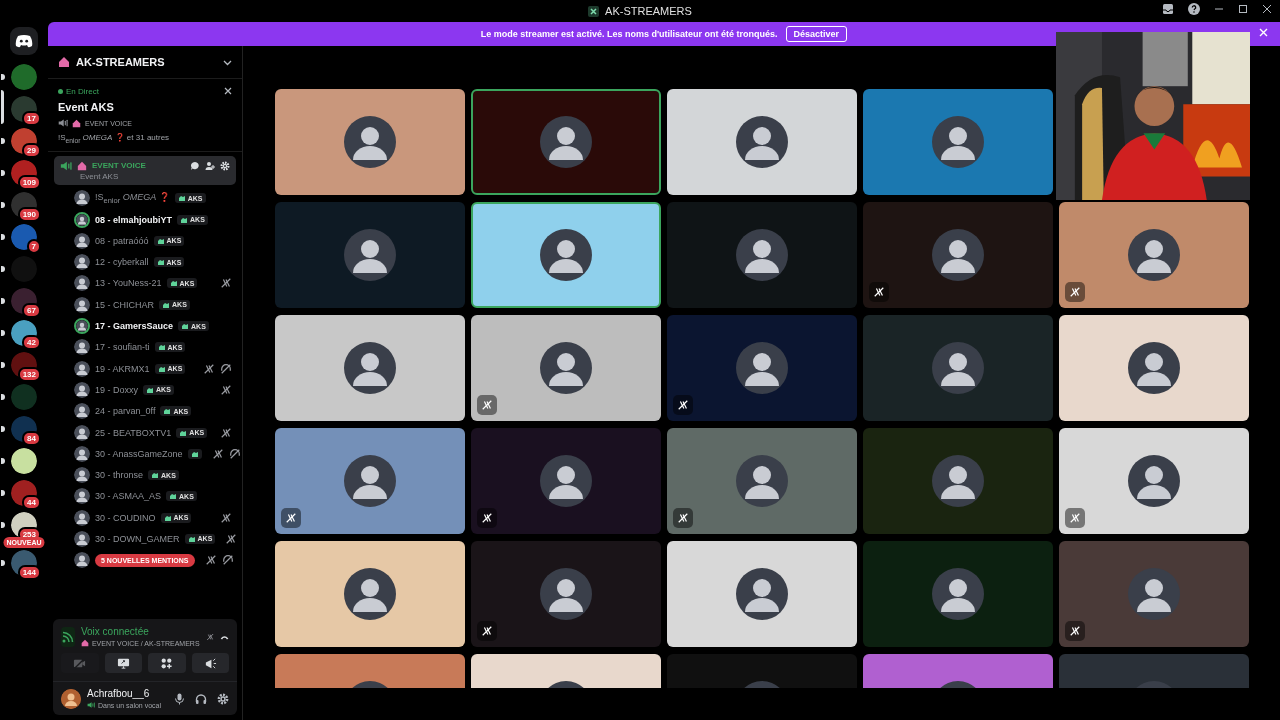 The height and width of the screenshot is (720, 1280). Describe the element at coordinates (648, 11) in the screenshot. I see `window-title: AK-STREAMERS` at that location.